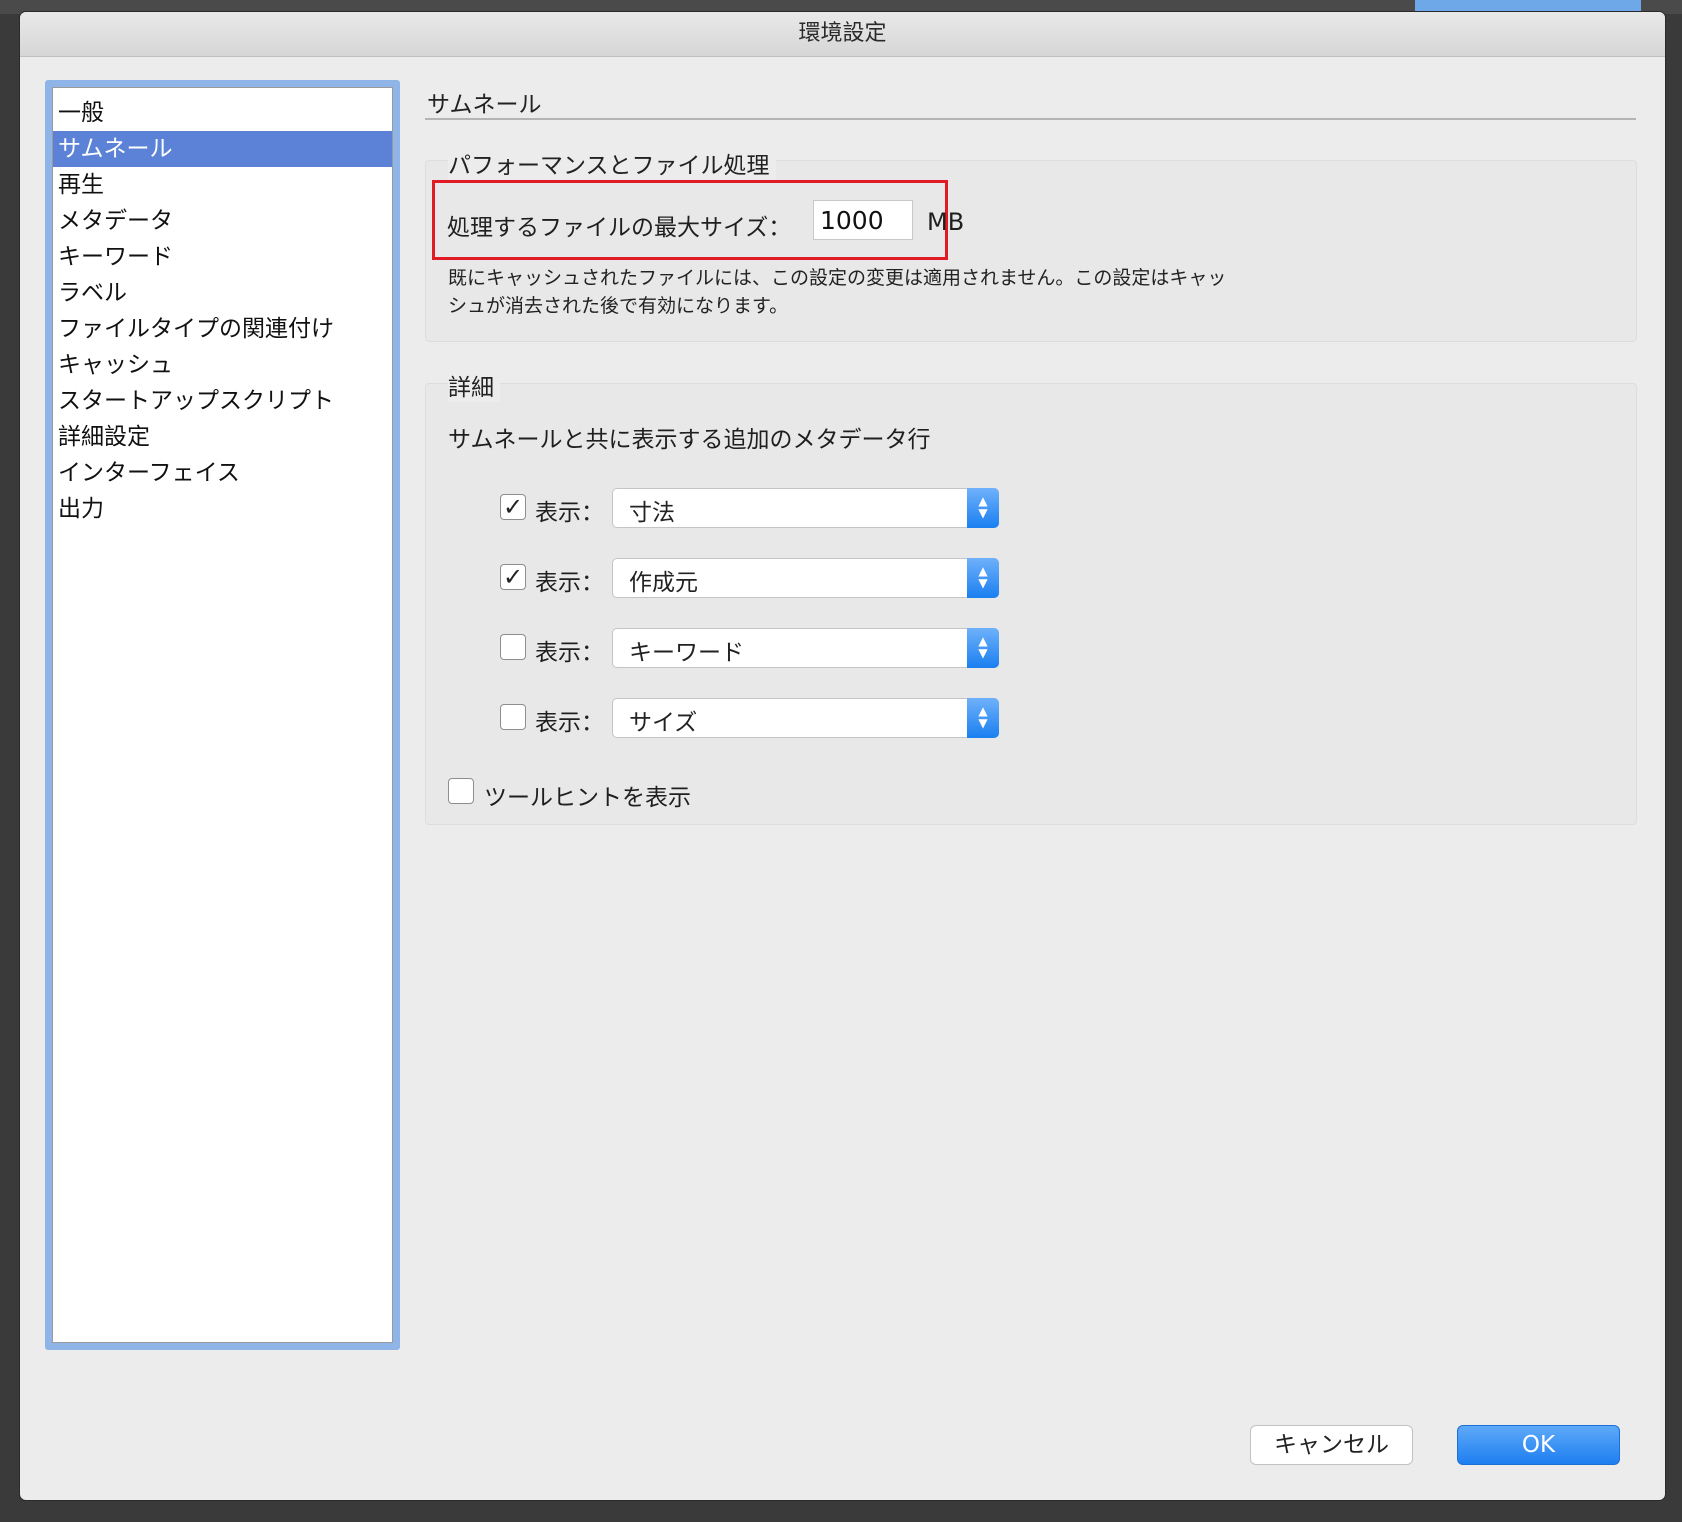  Describe the element at coordinates (569, 653) in the screenshot. I see `show-label-3: 表示：` at that location.